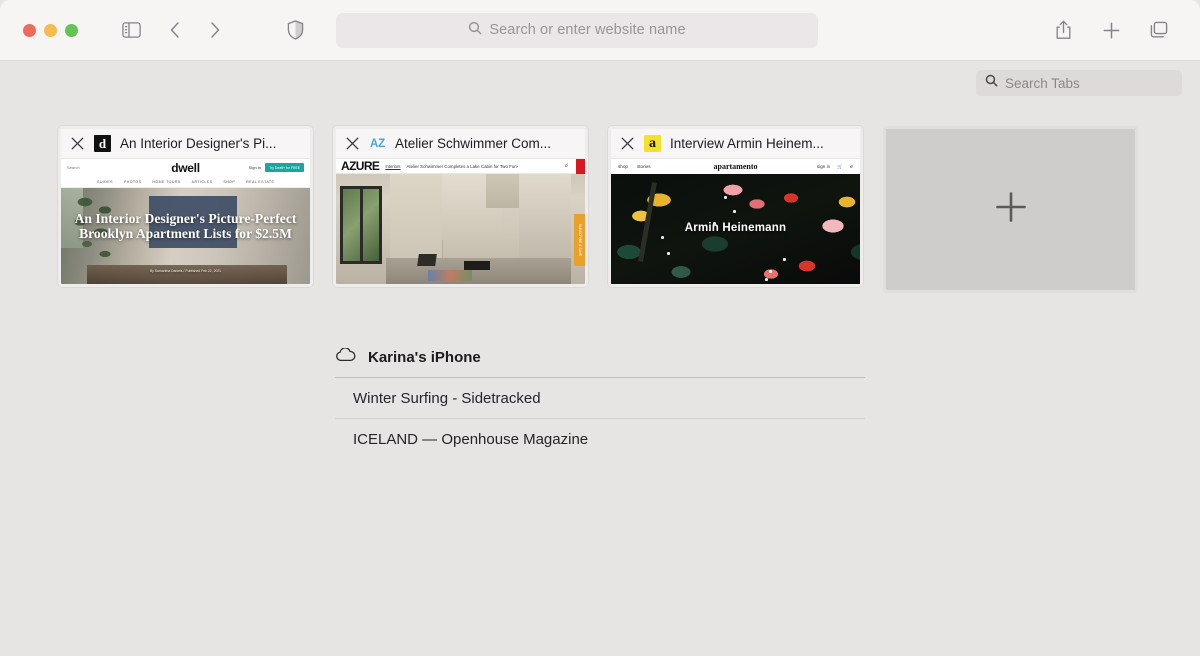 The width and height of the screenshot is (1200, 656). What do you see at coordinates (580, 166) in the screenshot?
I see `azure-red-tab` at bounding box center [580, 166].